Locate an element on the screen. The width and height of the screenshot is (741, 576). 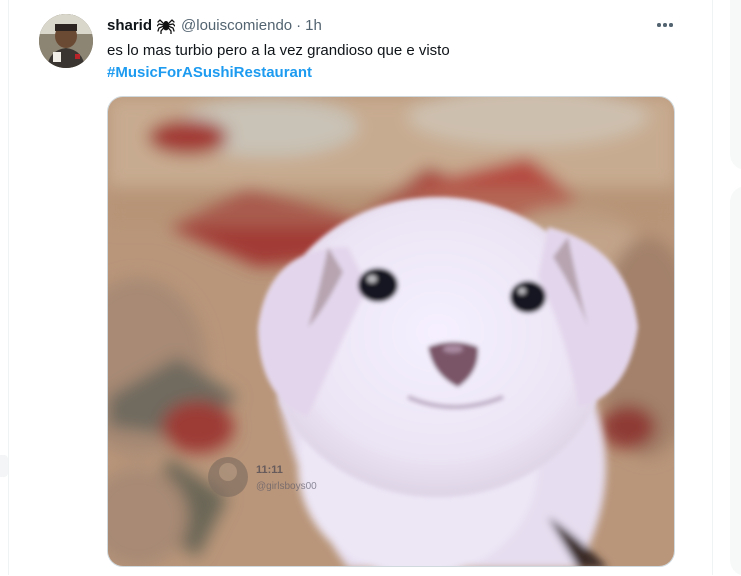
avatar-image is located at coordinates (66, 41).